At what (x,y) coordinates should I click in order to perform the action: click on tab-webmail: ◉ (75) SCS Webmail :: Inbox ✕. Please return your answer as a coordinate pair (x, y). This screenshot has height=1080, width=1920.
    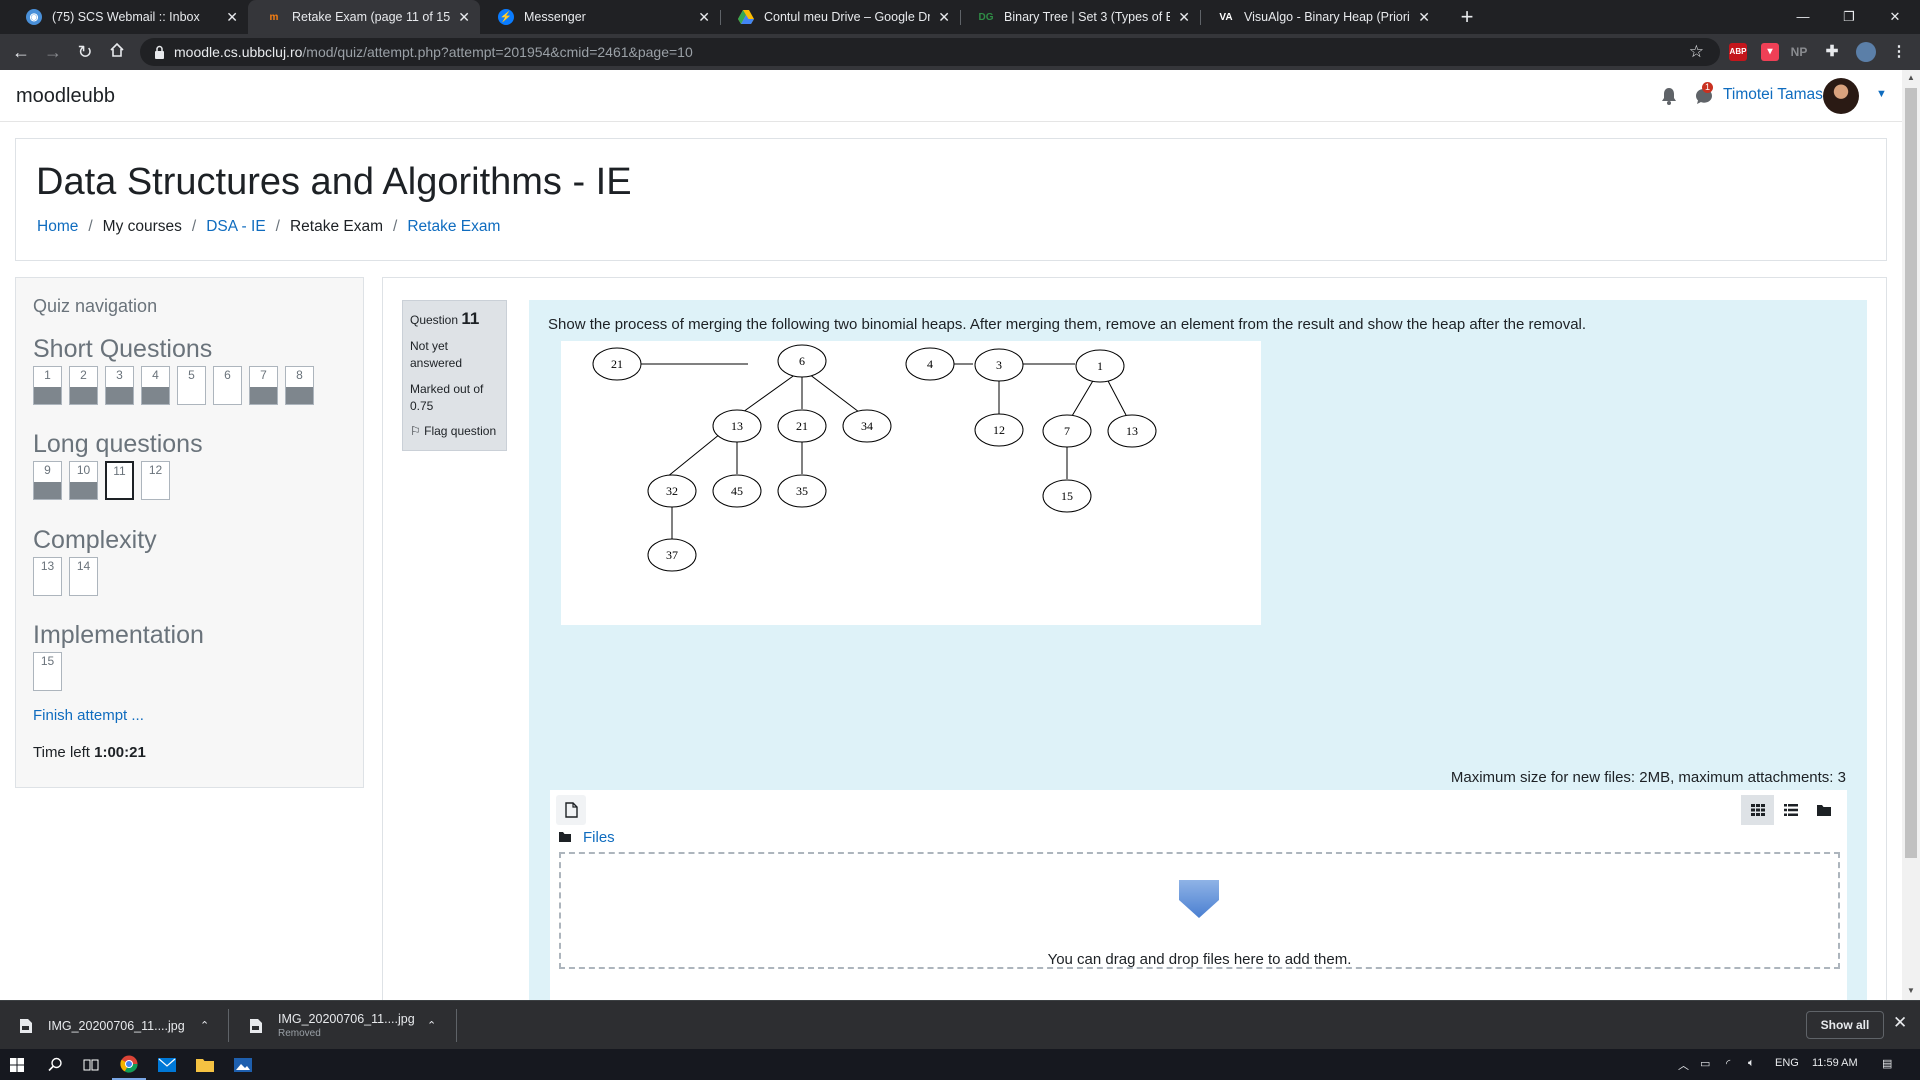
    Looking at the image, I should click on (128, 17).